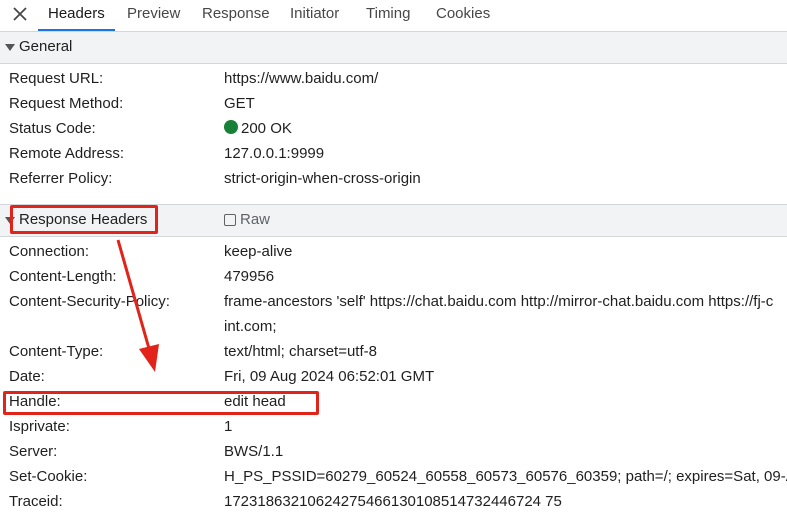 This screenshot has width=787, height=515. Describe the element at coordinates (137, 305) in the screenshot. I see `annotation-arrow-icon` at that location.